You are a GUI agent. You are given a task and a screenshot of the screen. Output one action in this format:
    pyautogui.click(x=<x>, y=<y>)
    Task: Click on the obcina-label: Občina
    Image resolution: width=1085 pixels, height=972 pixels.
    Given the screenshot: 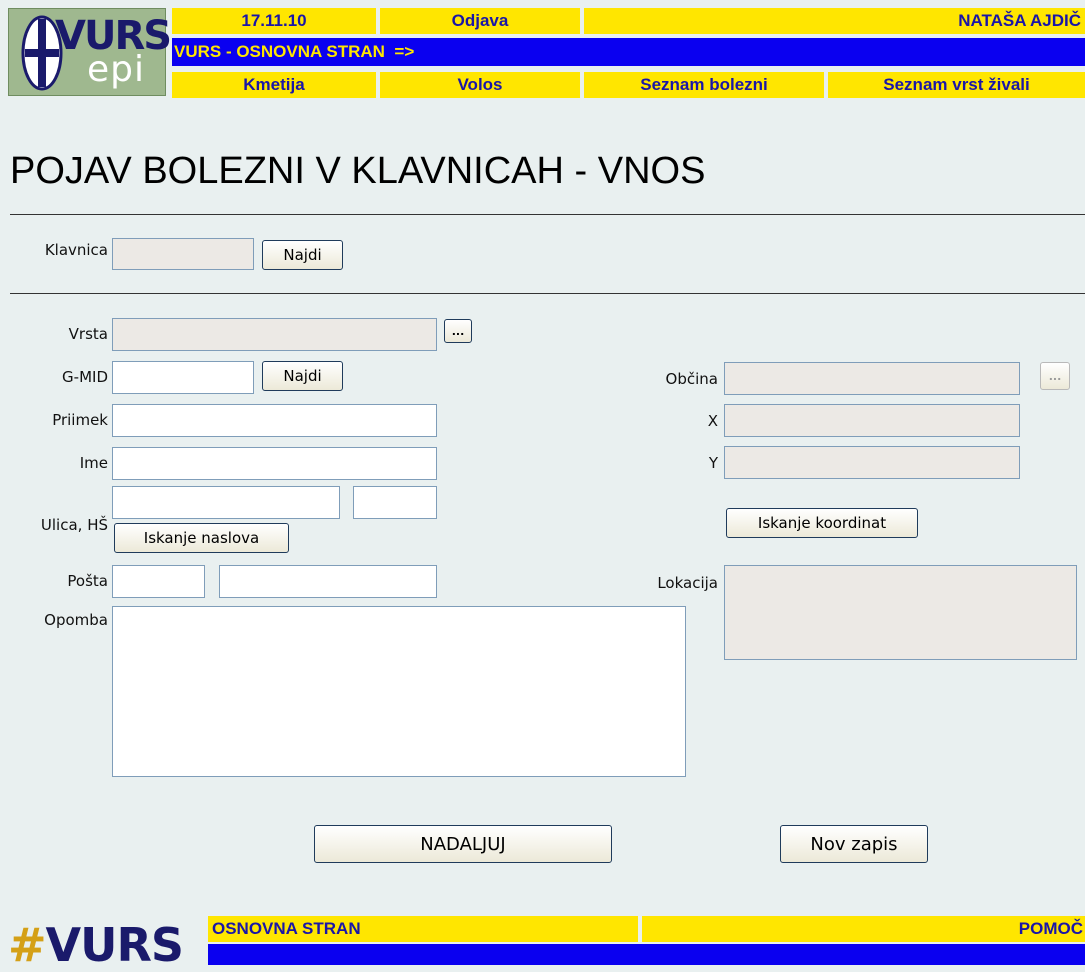 What is the action you would take?
    pyautogui.click(x=691, y=379)
    